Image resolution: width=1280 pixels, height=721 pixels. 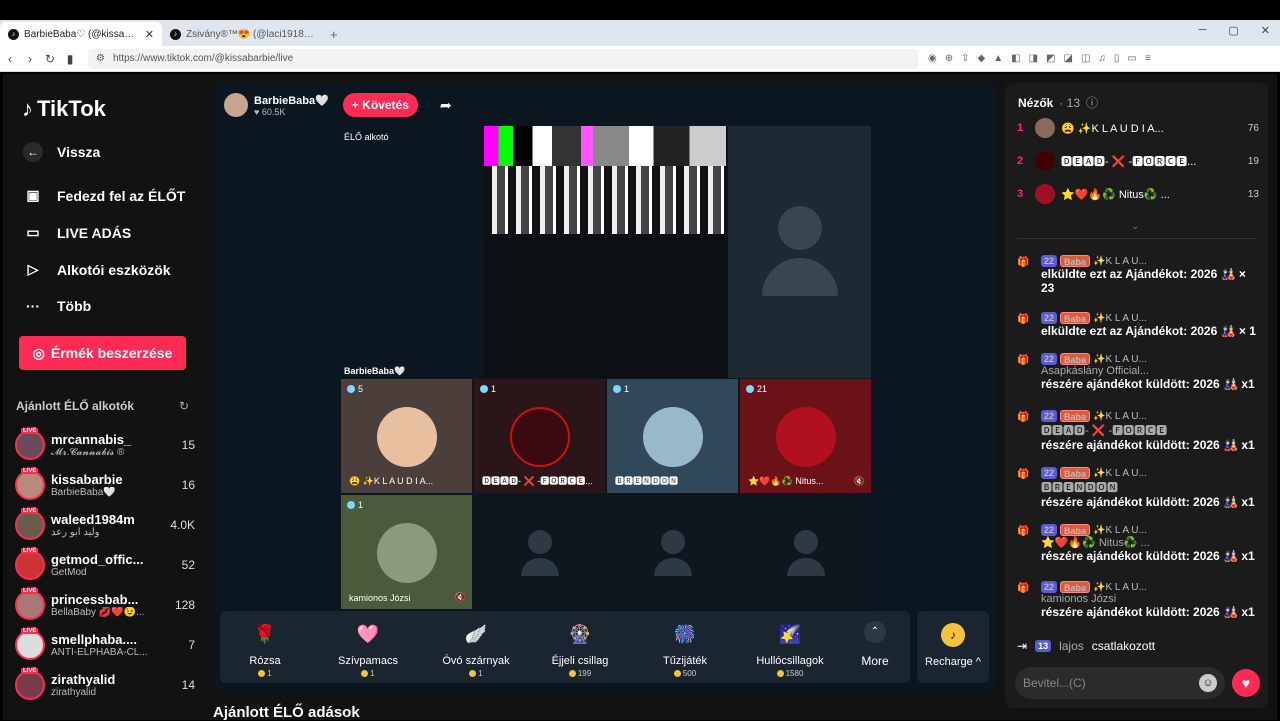 What do you see at coordinates (1102, 58) in the screenshot?
I see `music-icon: ♫` at bounding box center [1102, 58].